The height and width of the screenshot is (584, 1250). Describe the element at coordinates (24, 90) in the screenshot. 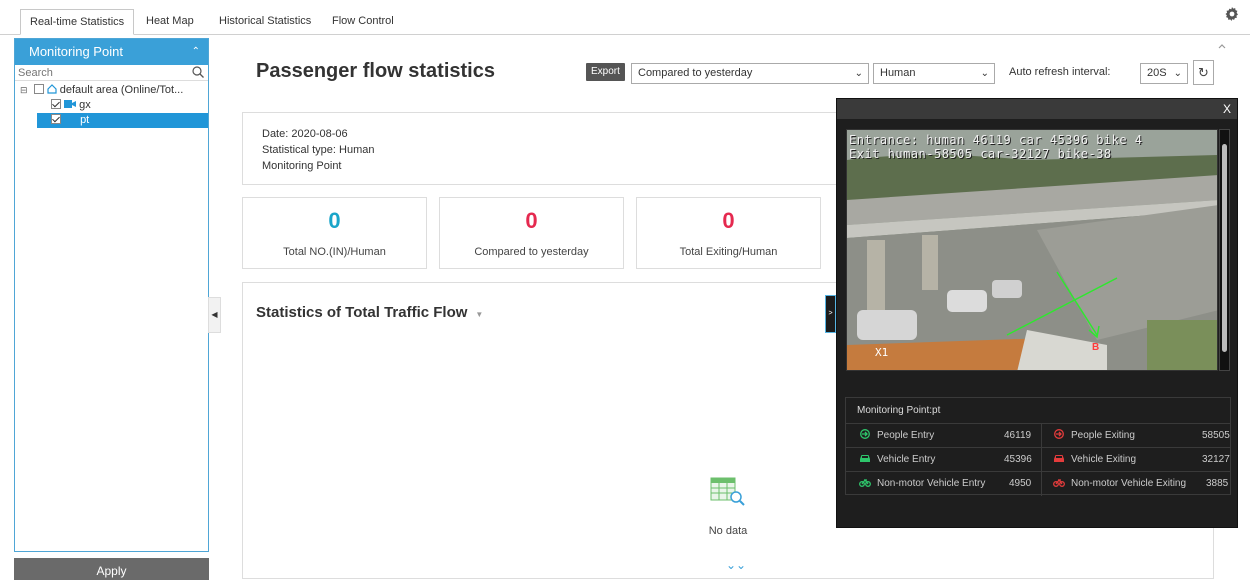

I see `collapse-toggle-icon: ⊟` at that location.